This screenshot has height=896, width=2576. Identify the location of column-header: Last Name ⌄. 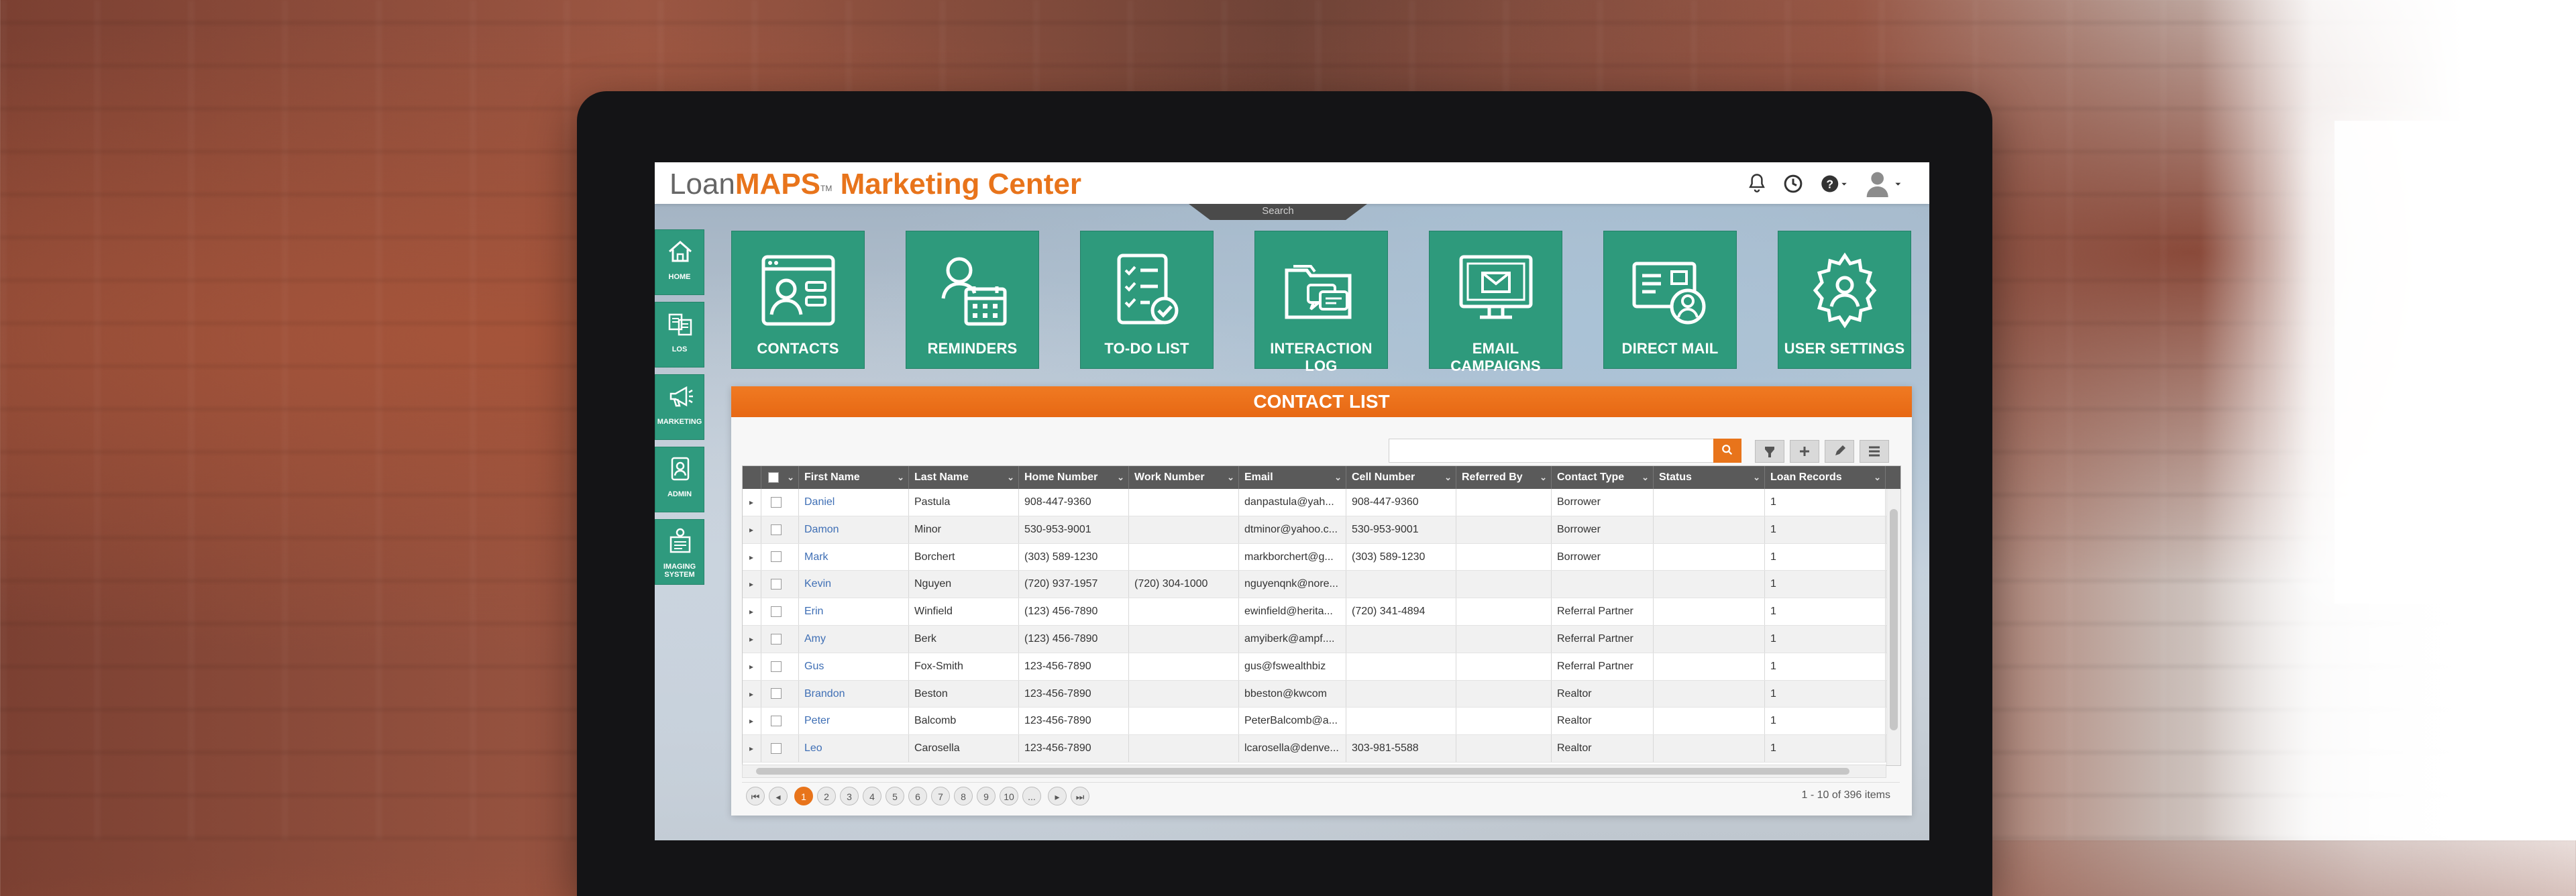
(964, 477).